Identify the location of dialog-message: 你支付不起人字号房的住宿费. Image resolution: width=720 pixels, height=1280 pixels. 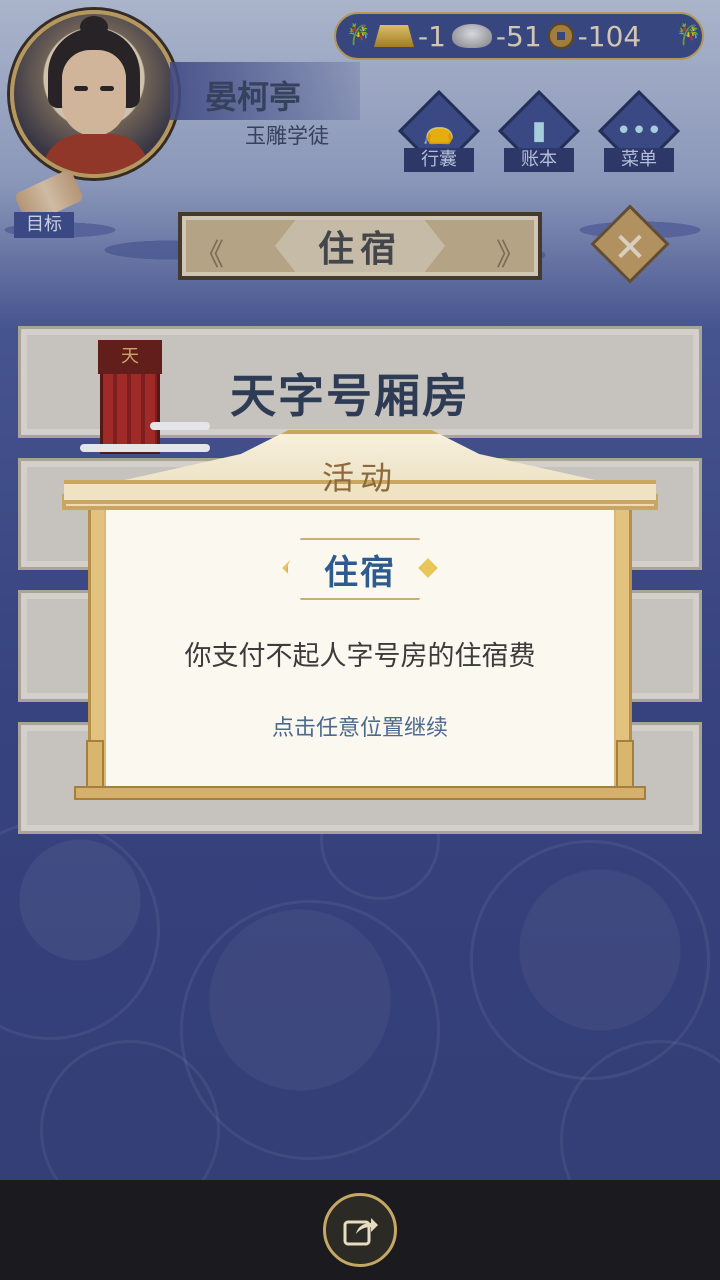
(360, 656).